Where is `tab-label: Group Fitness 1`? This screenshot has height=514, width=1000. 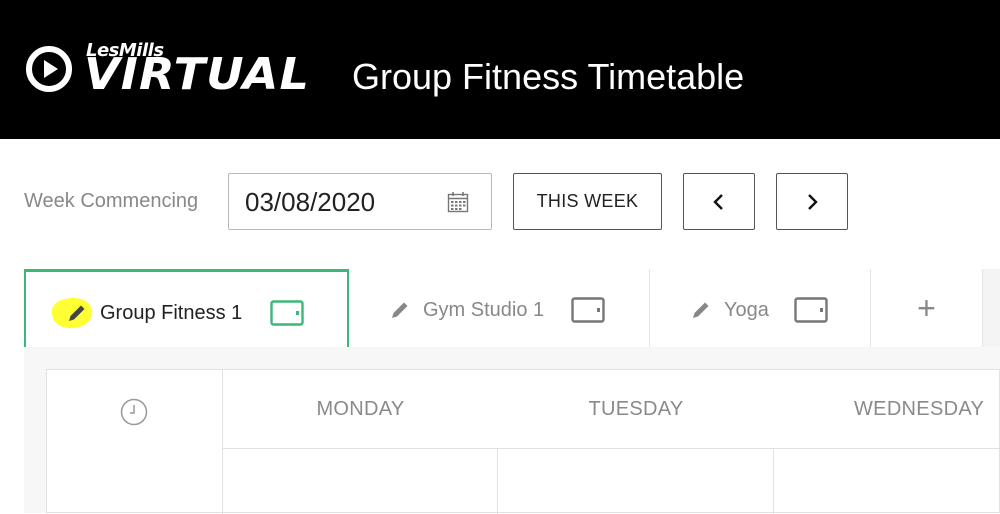 tab-label: Group Fitness 1 is located at coordinates (171, 313).